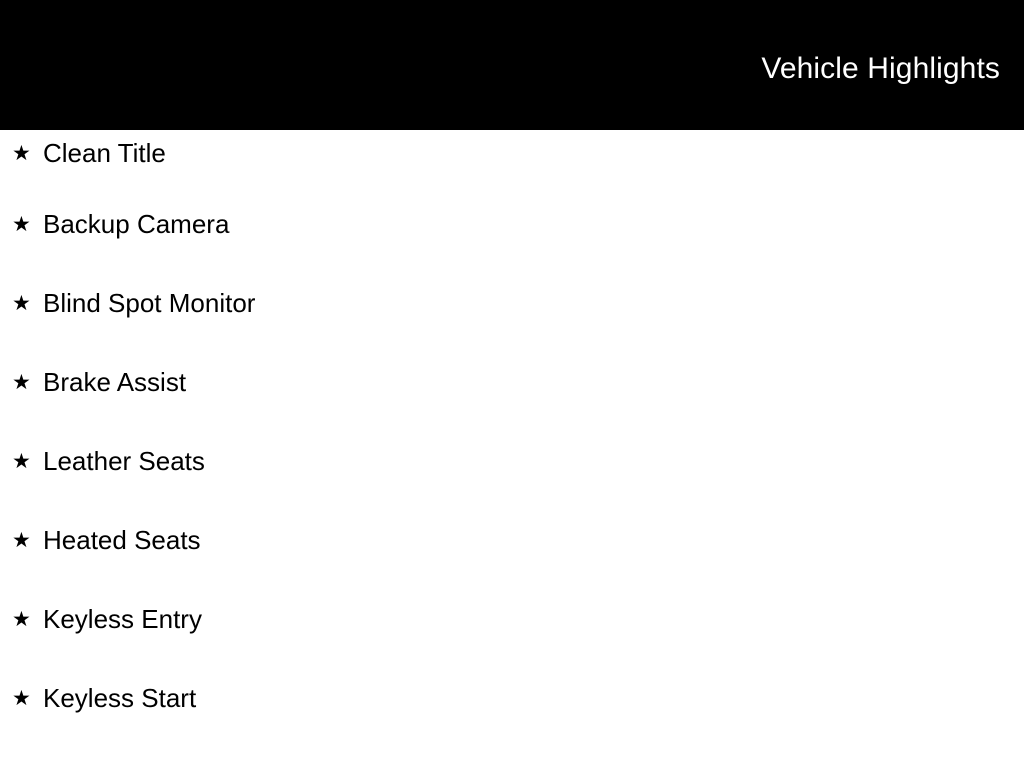 The width and height of the screenshot is (1024, 768). Describe the element at coordinates (512, 564) in the screenshot. I see `list-item: ★ Heated Seats` at that location.